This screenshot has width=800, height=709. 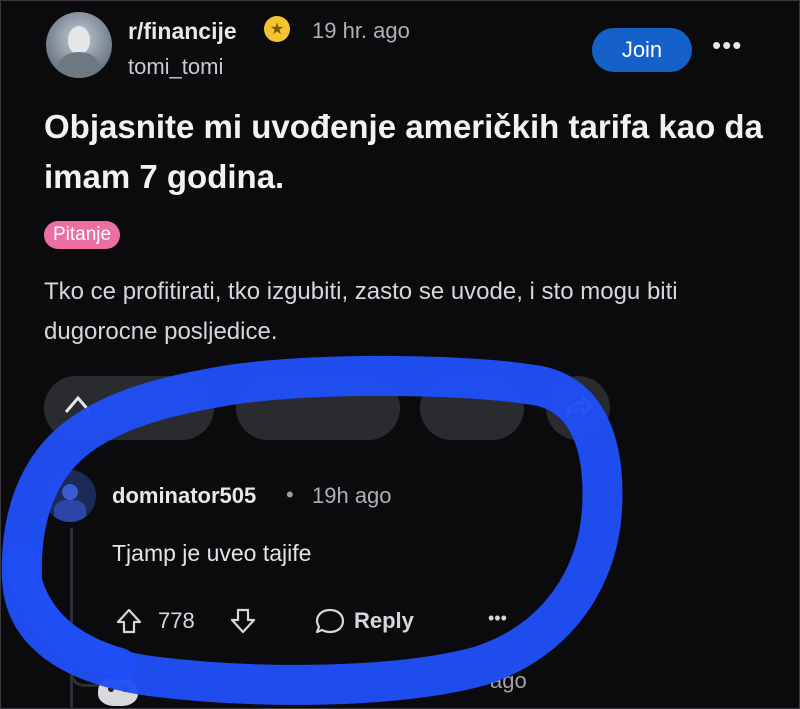 What do you see at coordinates (330, 621) in the screenshot?
I see `reply-bubble-icon` at bounding box center [330, 621].